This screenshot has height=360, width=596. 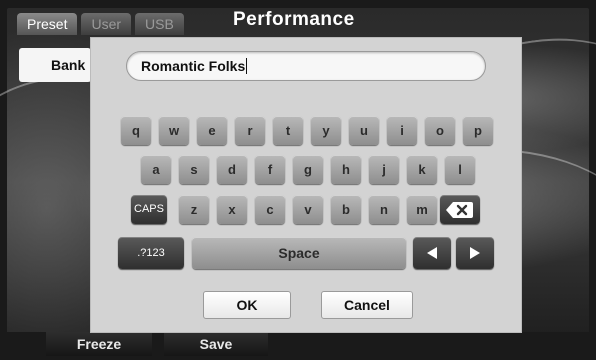 What do you see at coordinates (232, 169) in the screenshot?
I see `key-d: d` at bounding box center [232, 169].